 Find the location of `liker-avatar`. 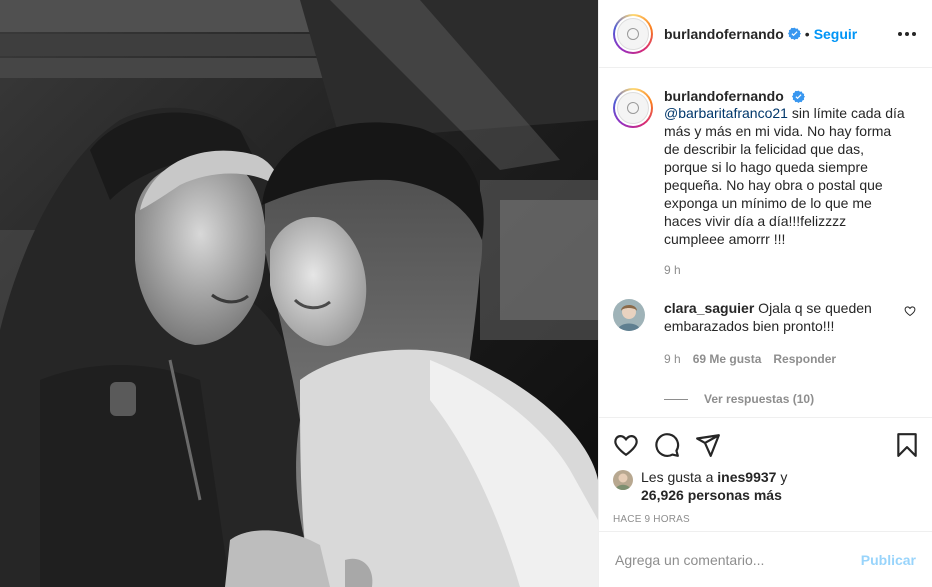

liker-avatar is located at coordinates (623, 480).